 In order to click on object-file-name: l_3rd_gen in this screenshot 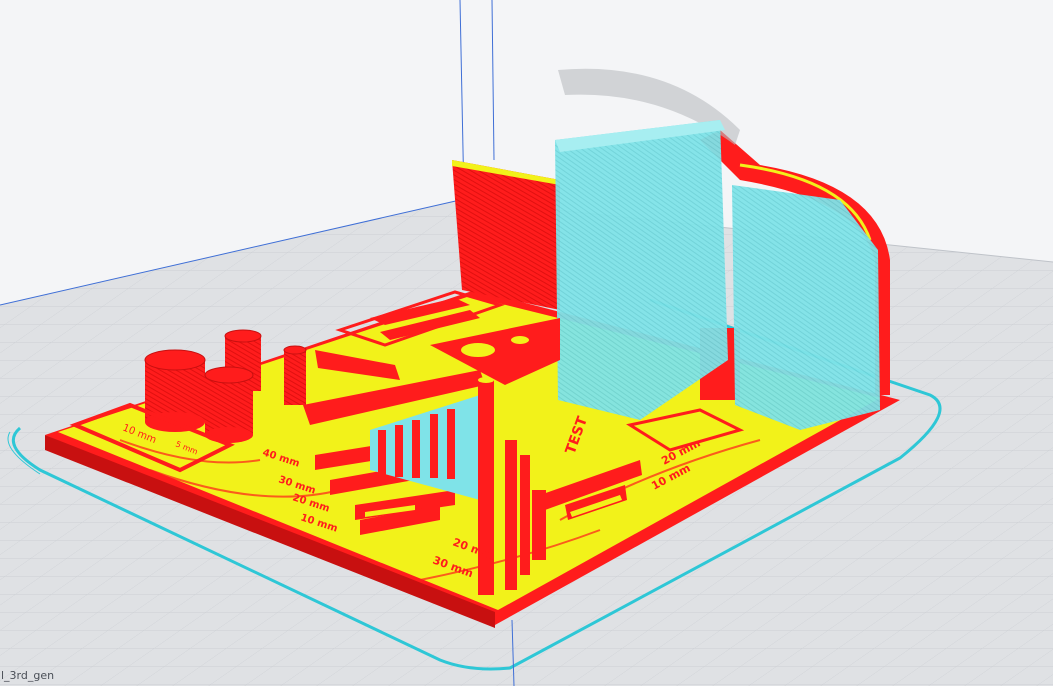, I will do `click(27, 675)`.